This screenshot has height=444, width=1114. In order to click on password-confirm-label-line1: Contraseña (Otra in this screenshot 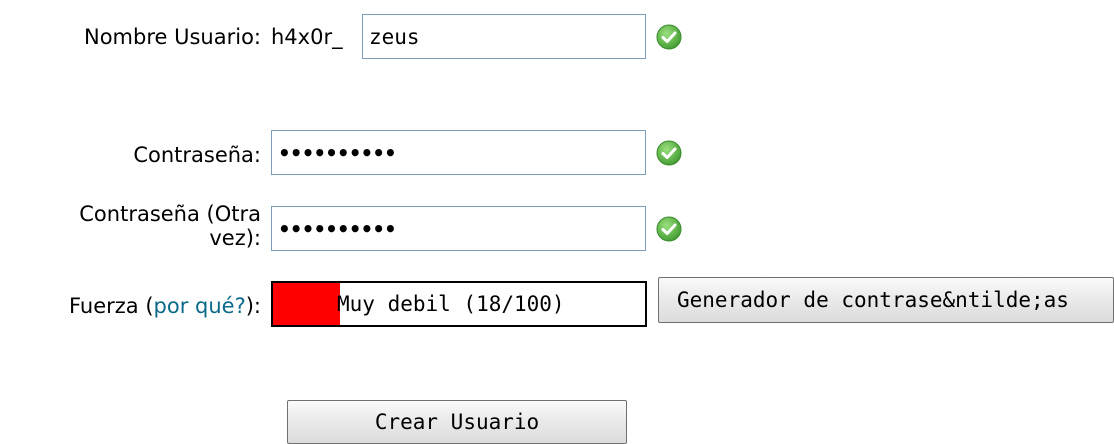, I will do `click(170, 214)`.